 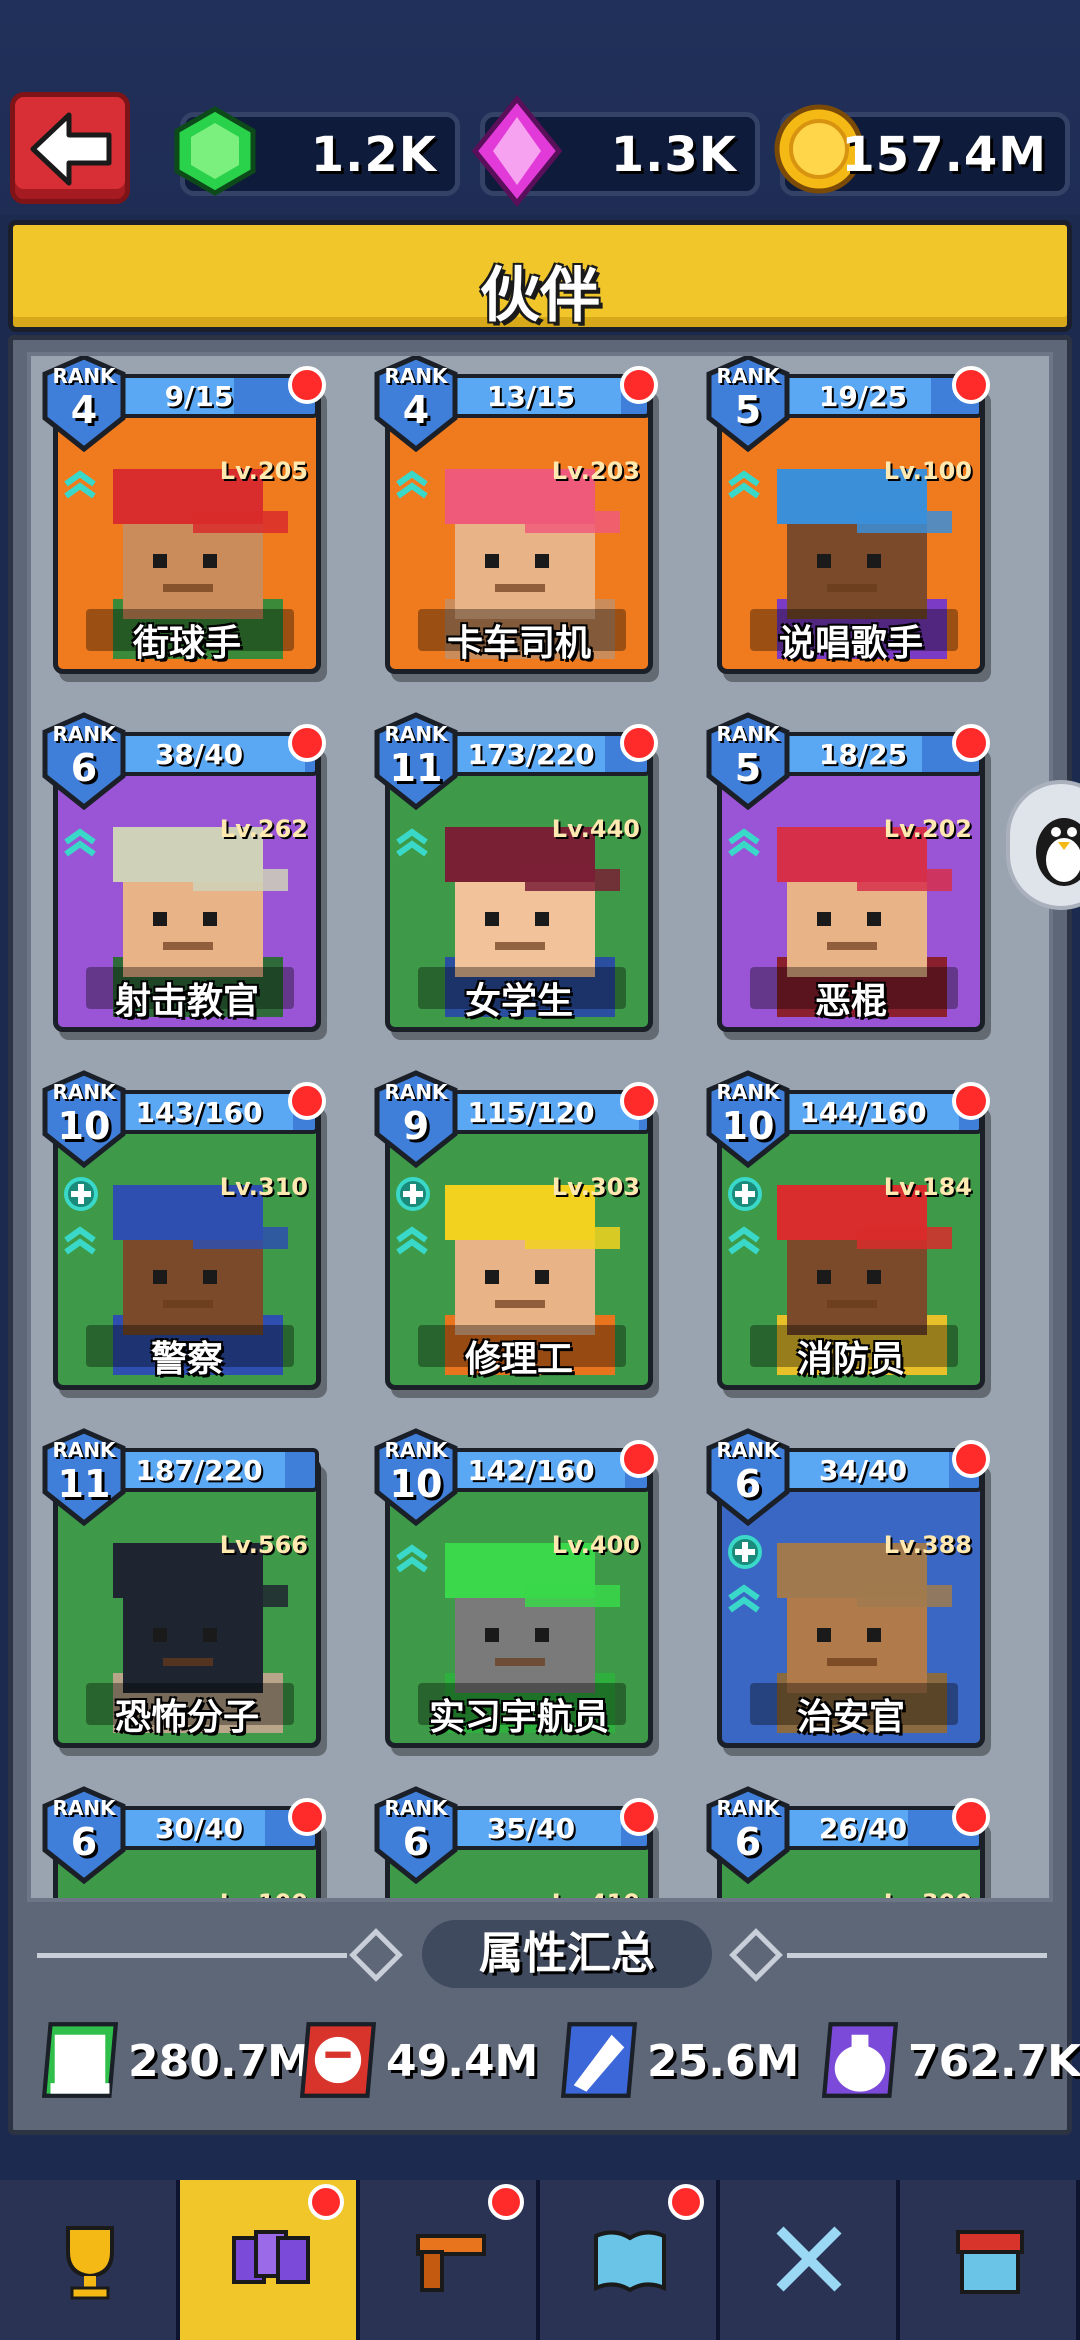 I want to click on fragment-count: 19/25, so click(x=863, y=396).